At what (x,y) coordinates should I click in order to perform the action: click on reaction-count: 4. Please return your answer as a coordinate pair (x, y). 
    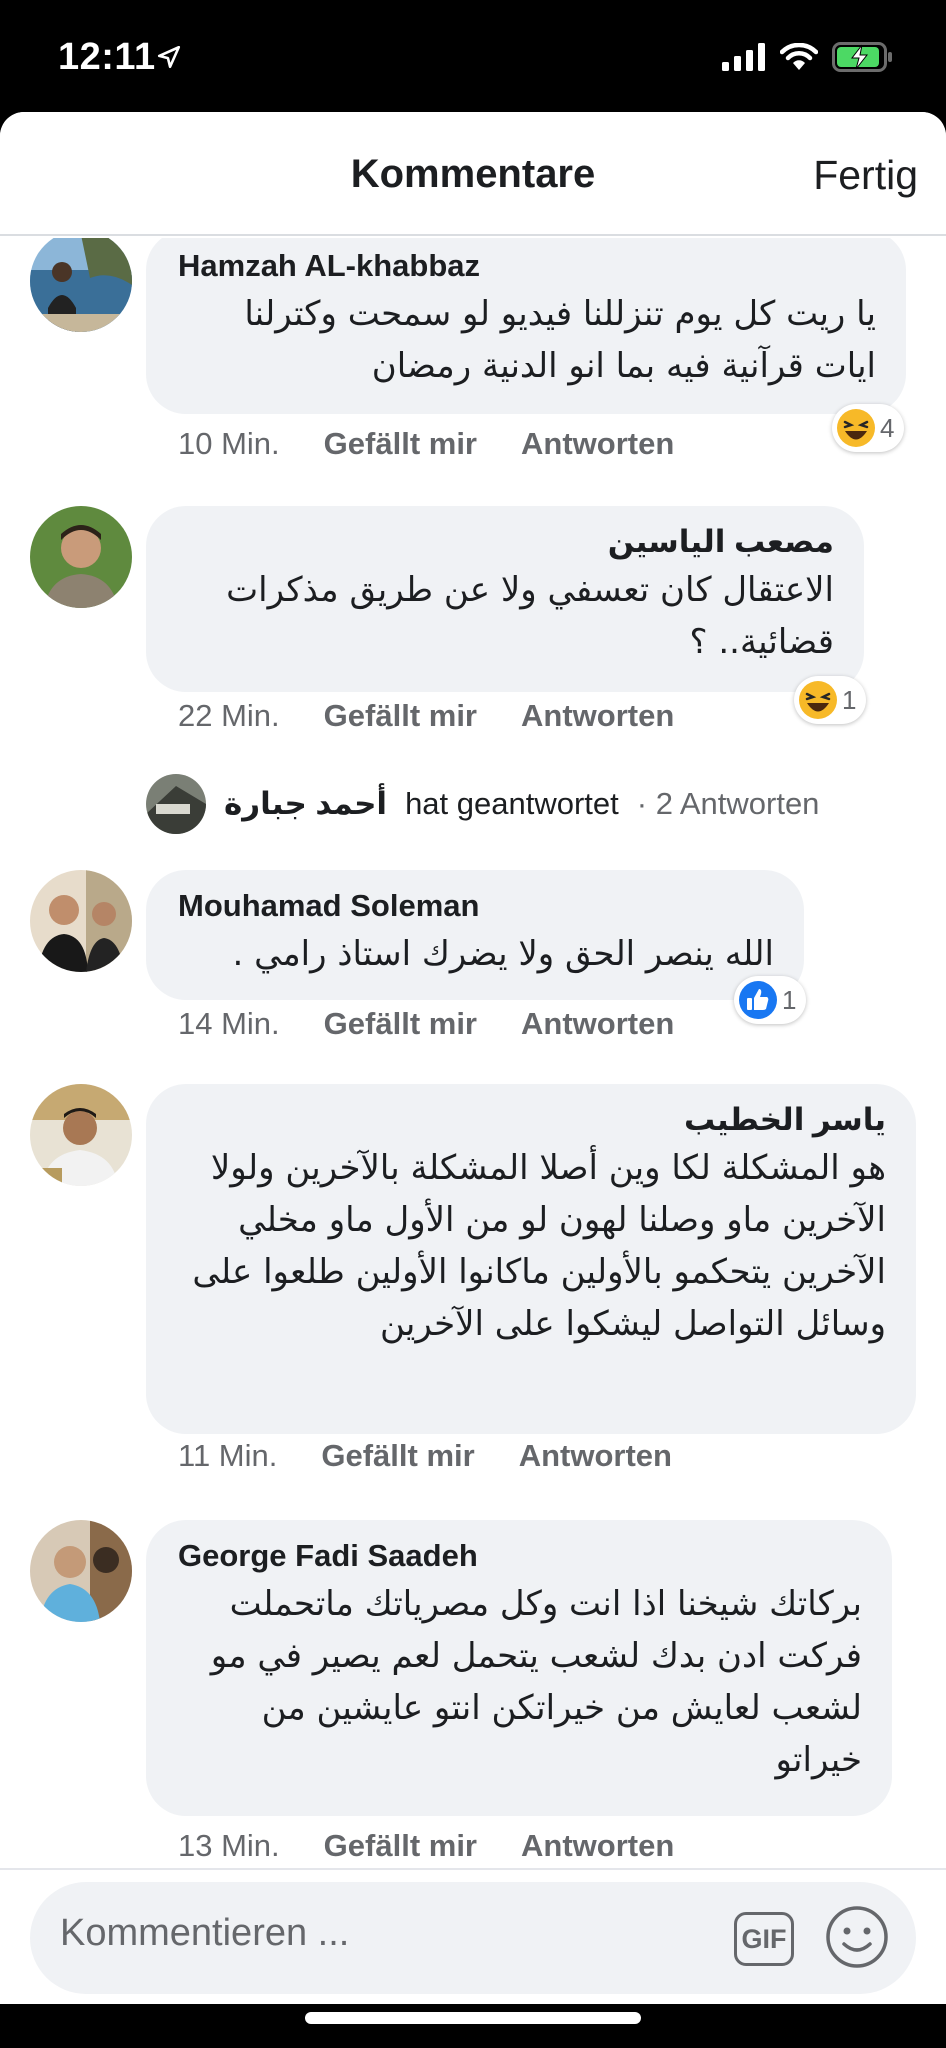
    Looking at the image, I should click on (887, 427).